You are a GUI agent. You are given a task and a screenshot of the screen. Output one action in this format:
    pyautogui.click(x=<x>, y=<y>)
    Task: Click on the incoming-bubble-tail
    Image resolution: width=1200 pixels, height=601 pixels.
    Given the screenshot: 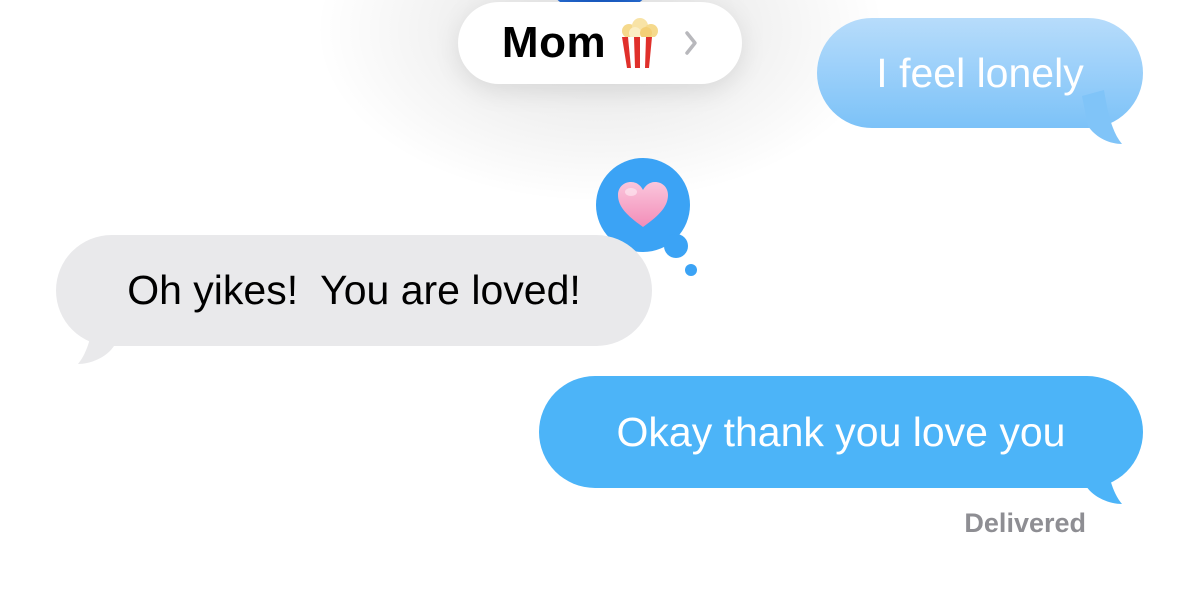 What is the action you would take?
    pyautogui.click(x=99, y=336)
    